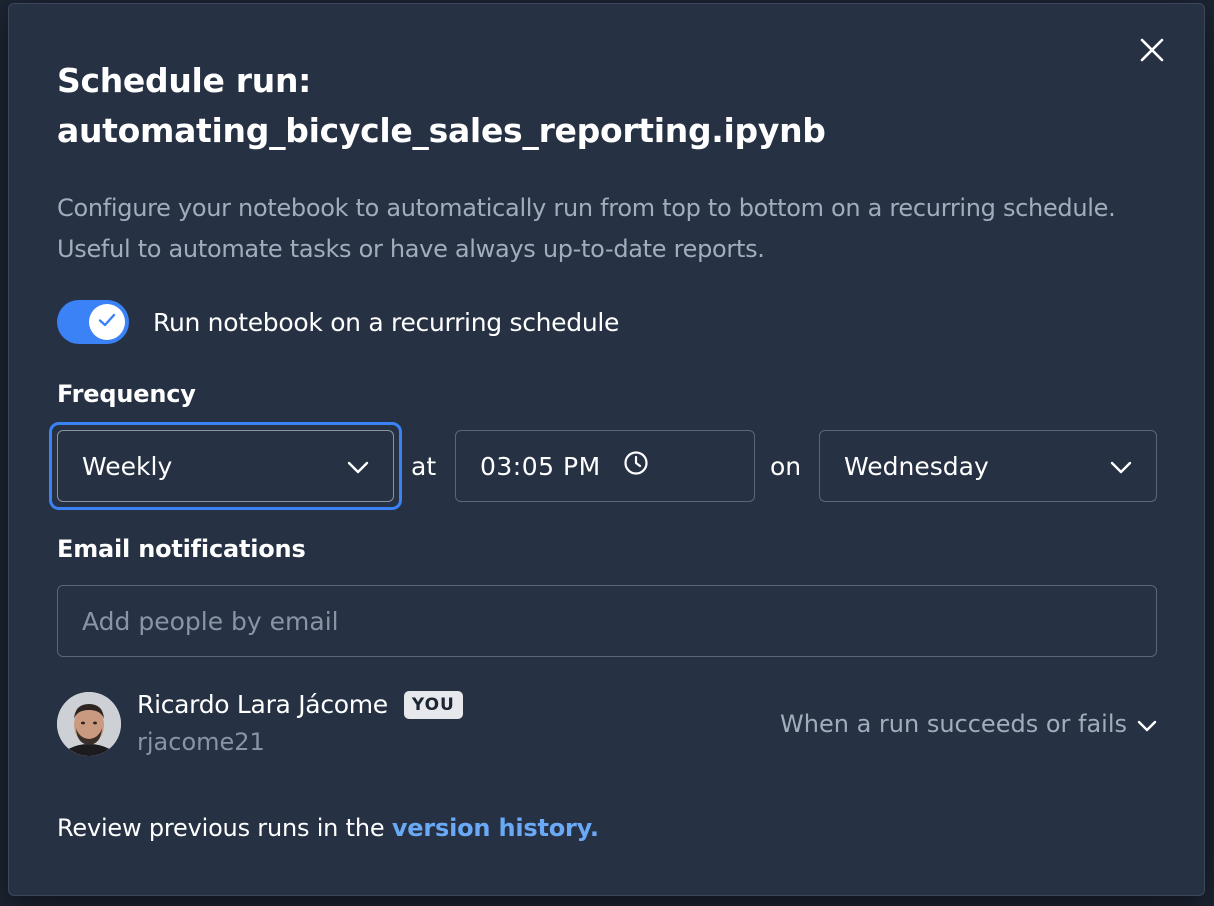 Image resolution: width=1214 pixels, height=906 pixels. I want to click on user-handle: rjacome21, so click(201, 742).